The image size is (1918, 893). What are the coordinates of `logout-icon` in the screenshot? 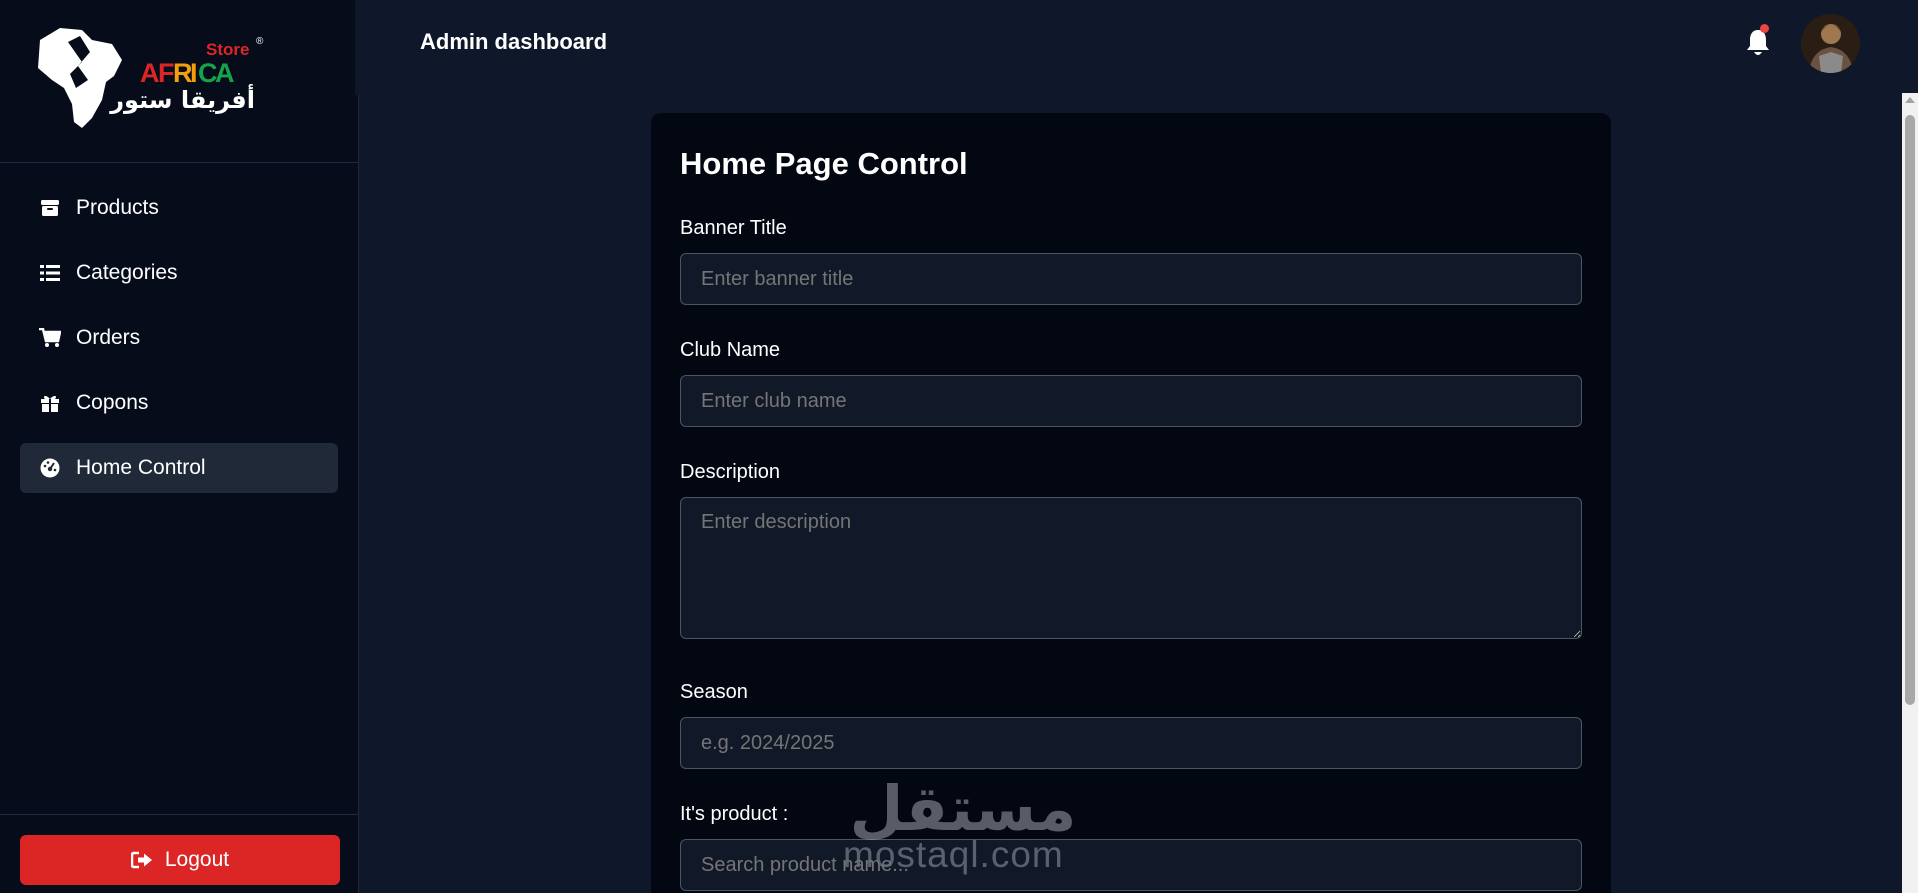 It's located at (141, 860).